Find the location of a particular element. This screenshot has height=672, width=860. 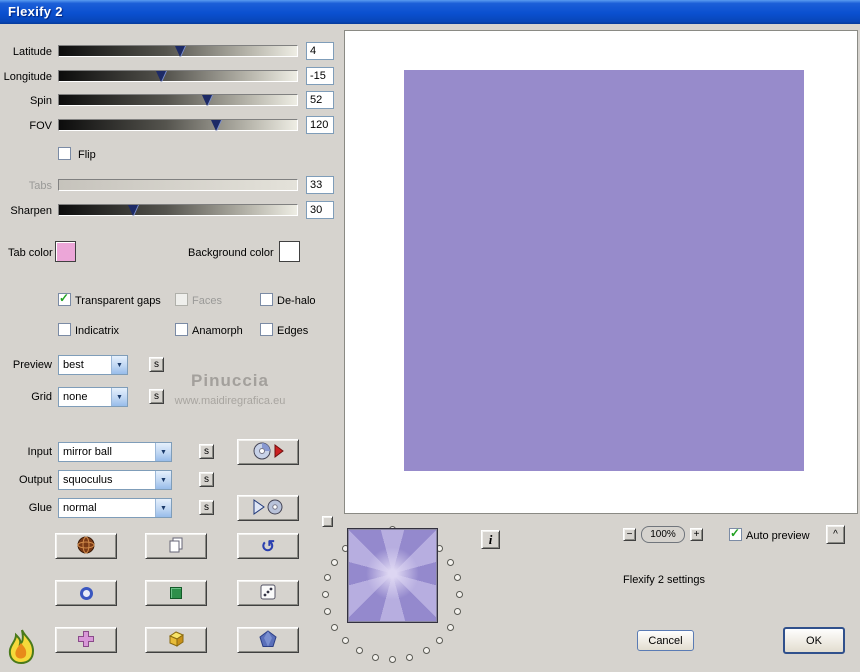

faces-label: Faces is located at coordinates (207, 301).